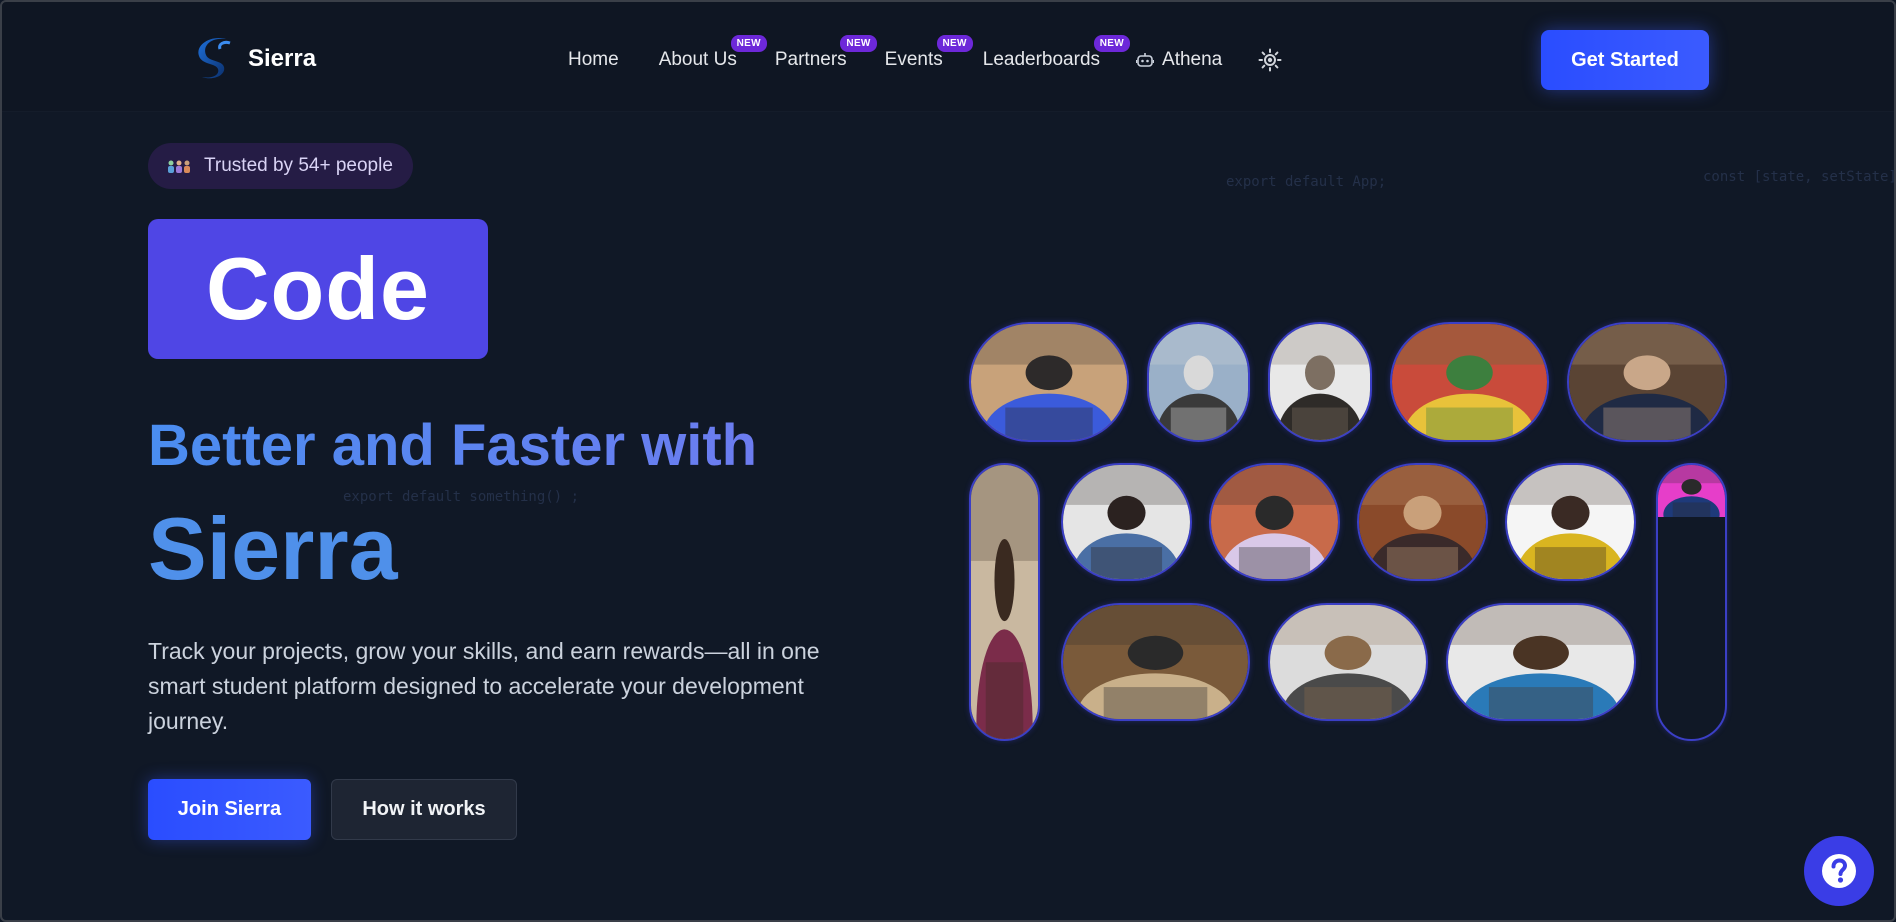 This screenshot has height=922, width=1896. I want to click on nav-link-label: Leaderboards, so click(1041, 59).